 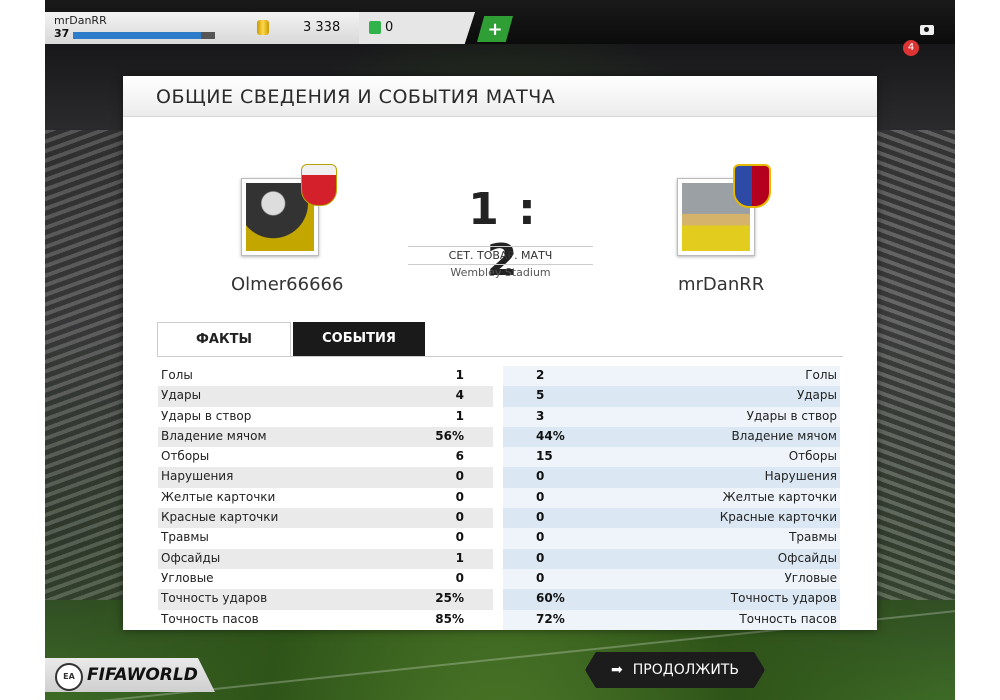 I want to click on page-title: ОБЩИЕ СВЕДЕНИЯ И СОБЫТИЯ МАТЧА, so click(x=356, y=97).